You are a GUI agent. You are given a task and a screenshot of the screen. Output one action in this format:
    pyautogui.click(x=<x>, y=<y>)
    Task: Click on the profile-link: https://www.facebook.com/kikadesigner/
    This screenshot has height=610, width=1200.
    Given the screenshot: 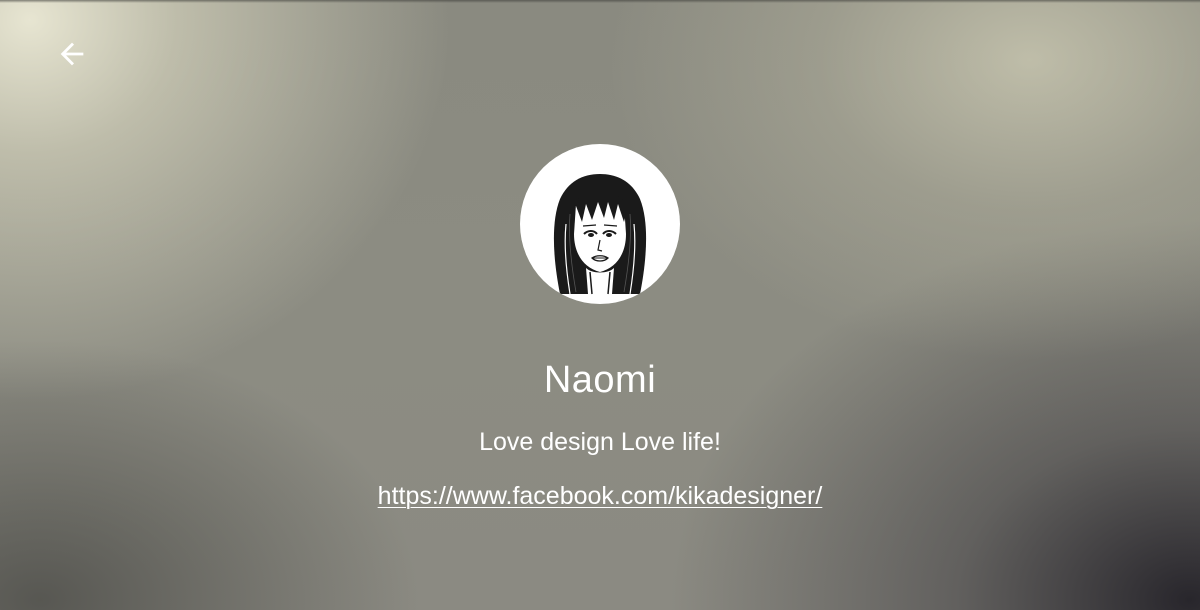 What is the action you would take?
    pyautogui.click(x=600, y=496)
    